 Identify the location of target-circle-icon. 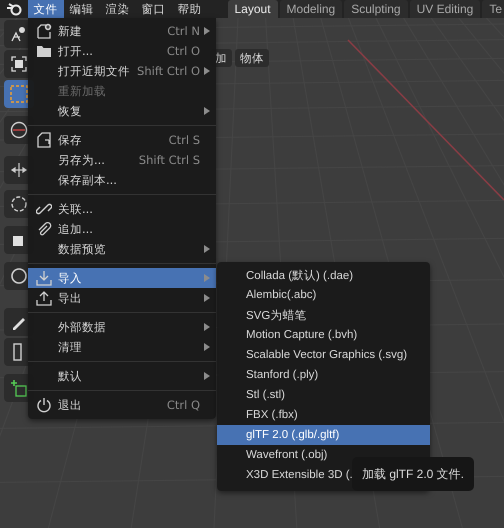
(19, 130).